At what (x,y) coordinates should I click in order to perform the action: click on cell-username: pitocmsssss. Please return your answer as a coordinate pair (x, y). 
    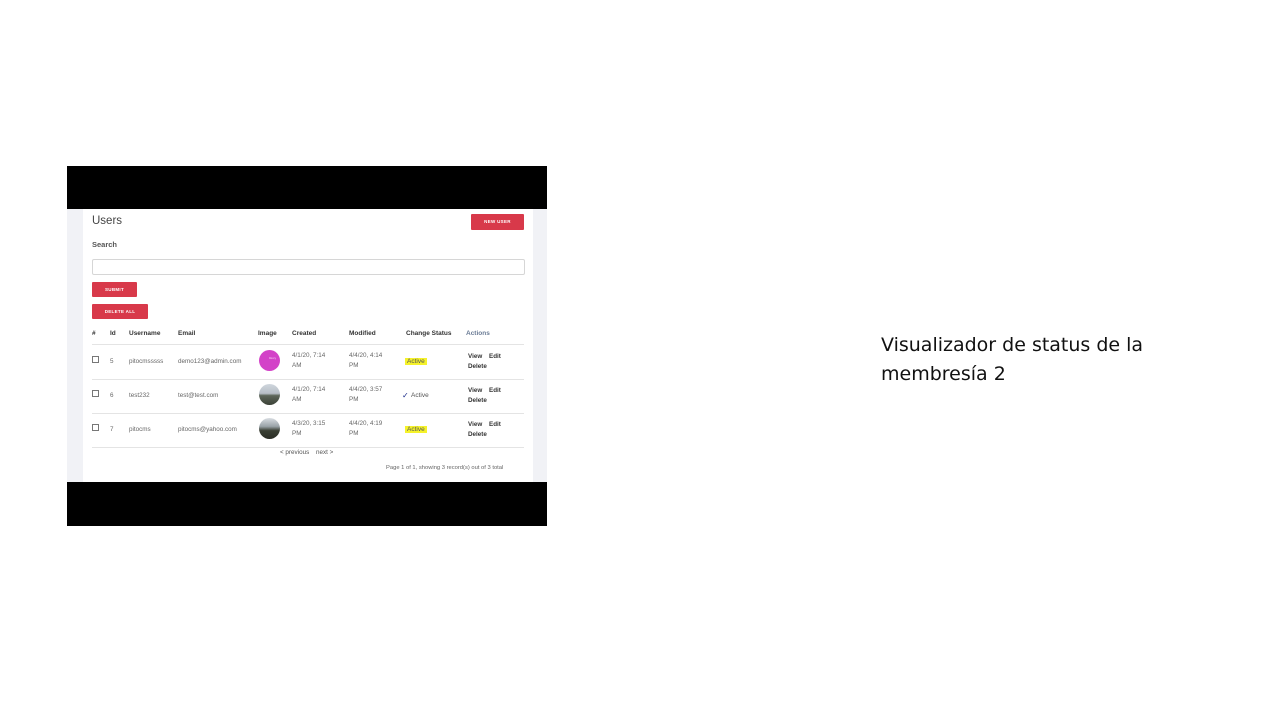
    Looking at the image, I should click on (146, 361).